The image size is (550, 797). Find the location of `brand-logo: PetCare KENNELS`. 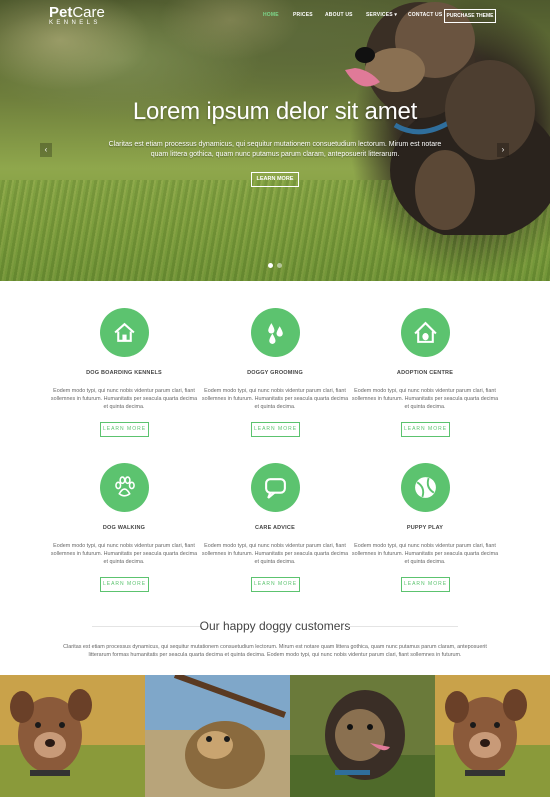

brand-logo: PetCare KENNELS is located at coordinates (77, 15).